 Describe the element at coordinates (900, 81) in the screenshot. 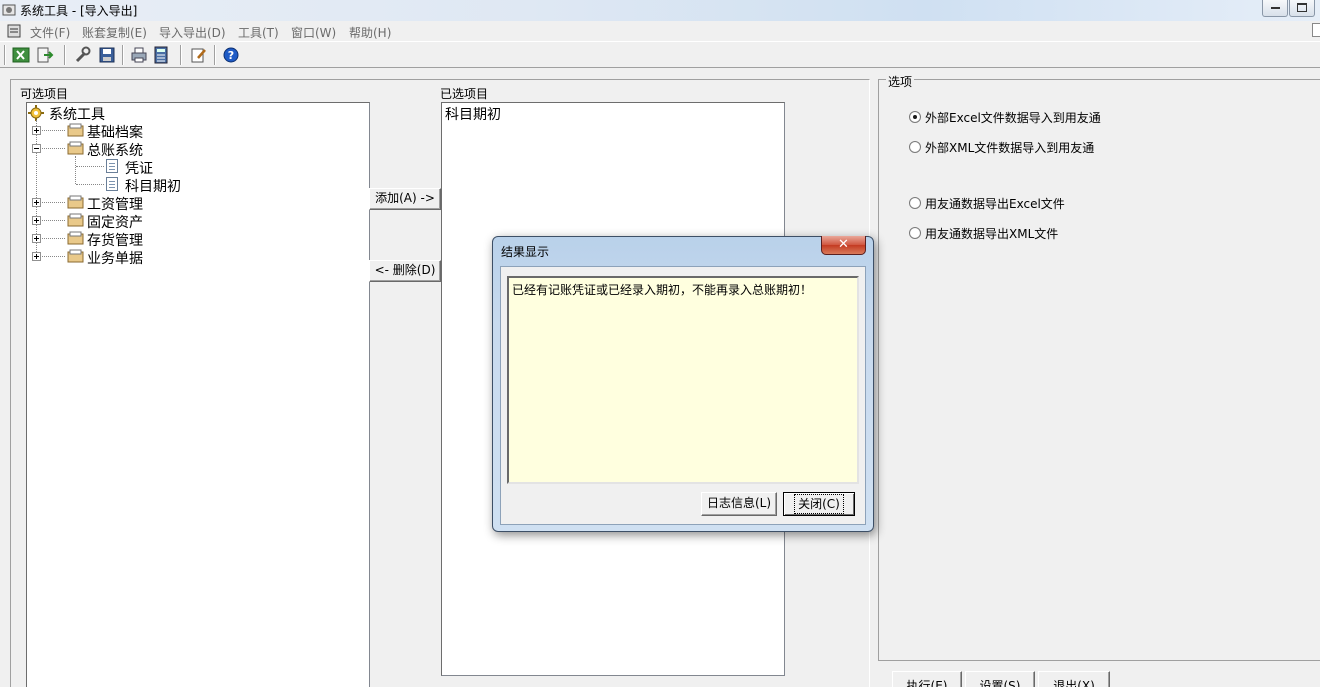

I see `options-label: 选项` at that location.